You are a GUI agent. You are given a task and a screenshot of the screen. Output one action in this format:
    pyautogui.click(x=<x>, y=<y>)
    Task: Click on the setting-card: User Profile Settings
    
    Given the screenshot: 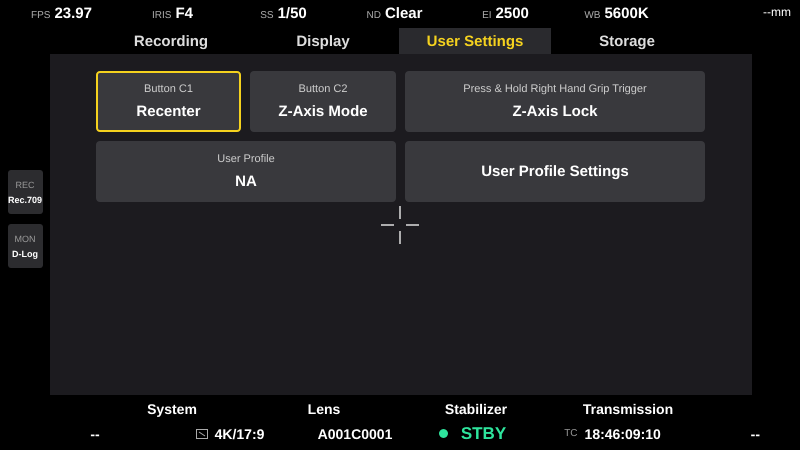 What is the action you would take?
    pyautogui.click(x=555, y=171)
    